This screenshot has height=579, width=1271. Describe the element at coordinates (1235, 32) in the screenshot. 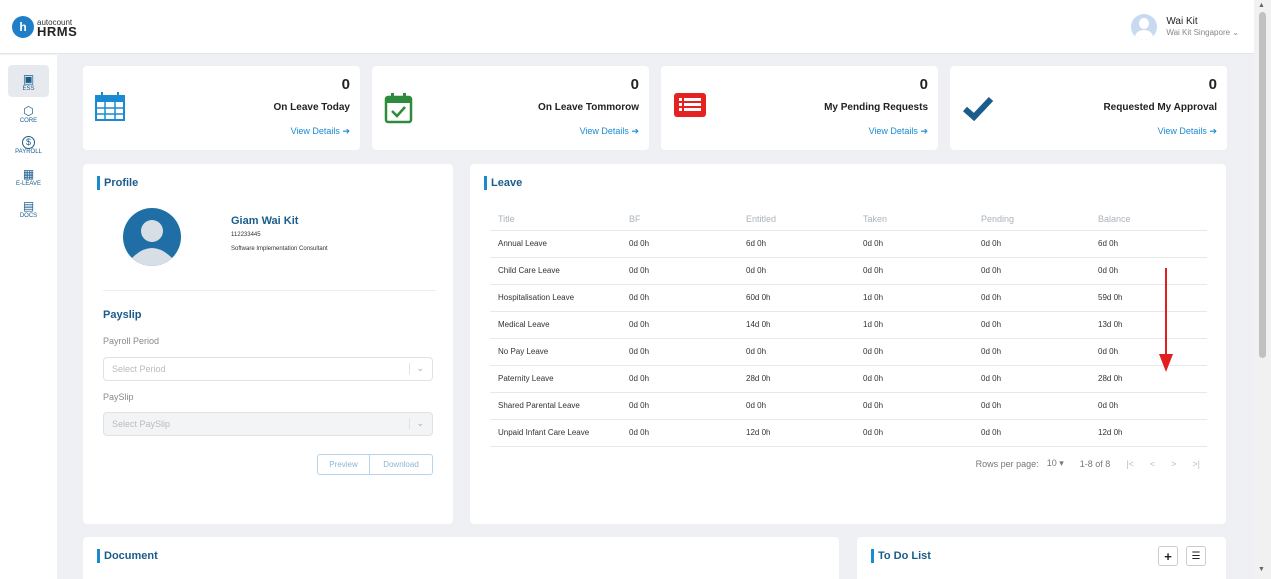

I see `chevron-down-icon: ⌄` at that location.